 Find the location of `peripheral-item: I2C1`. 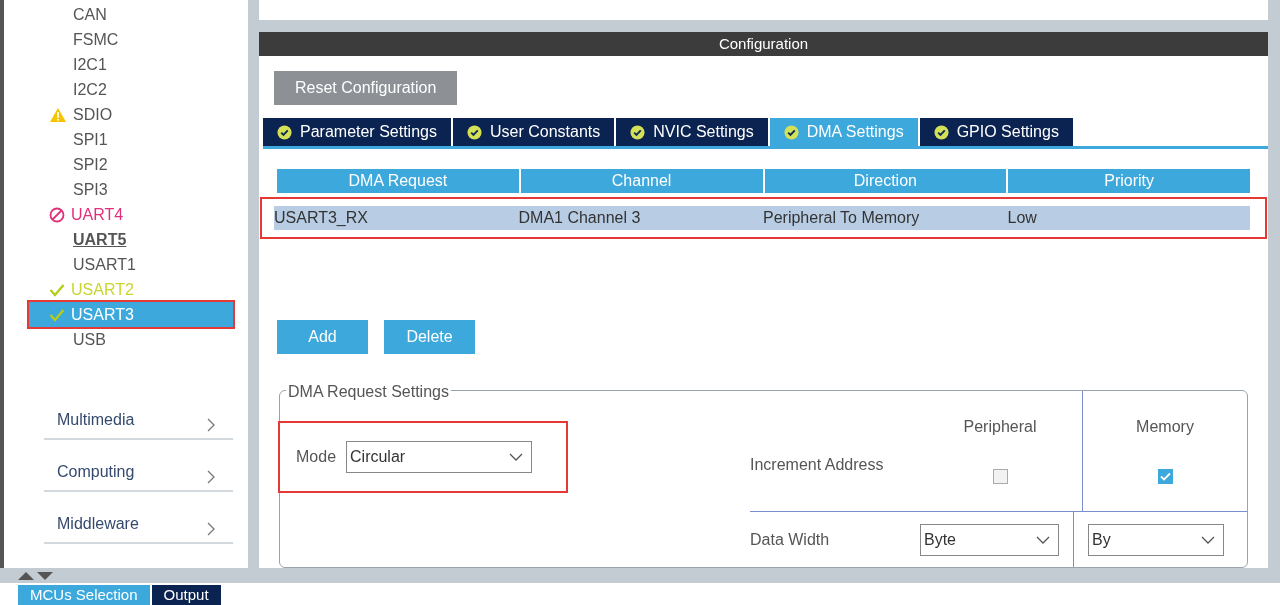

peripheral-item: I2C1 is located at coordinates (138, 64).